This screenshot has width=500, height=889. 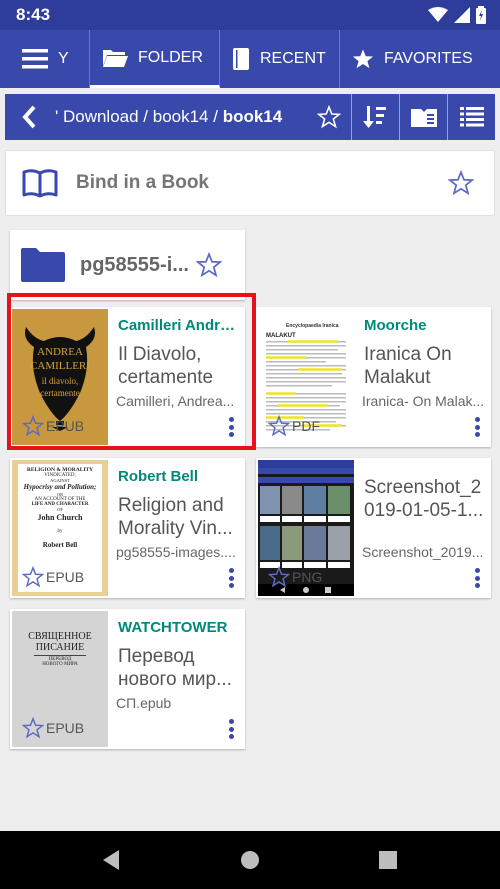 What do you see at coordinates (250, 15) in the screenshot?
I see `status-bar: 8:43` at bounding box center [250, 15].